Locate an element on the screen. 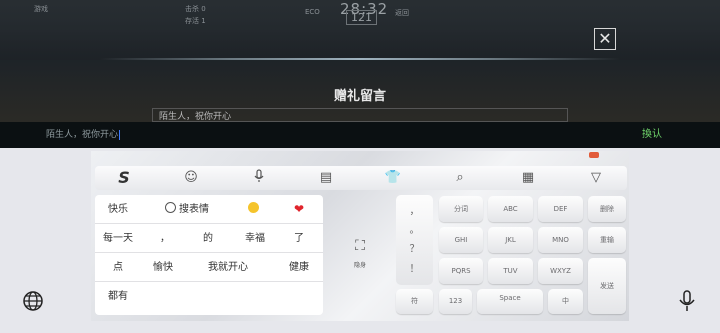 The height and width of the screenshot is (333, 720). suggestion-item: 了 is located at coordinates (299, 238).